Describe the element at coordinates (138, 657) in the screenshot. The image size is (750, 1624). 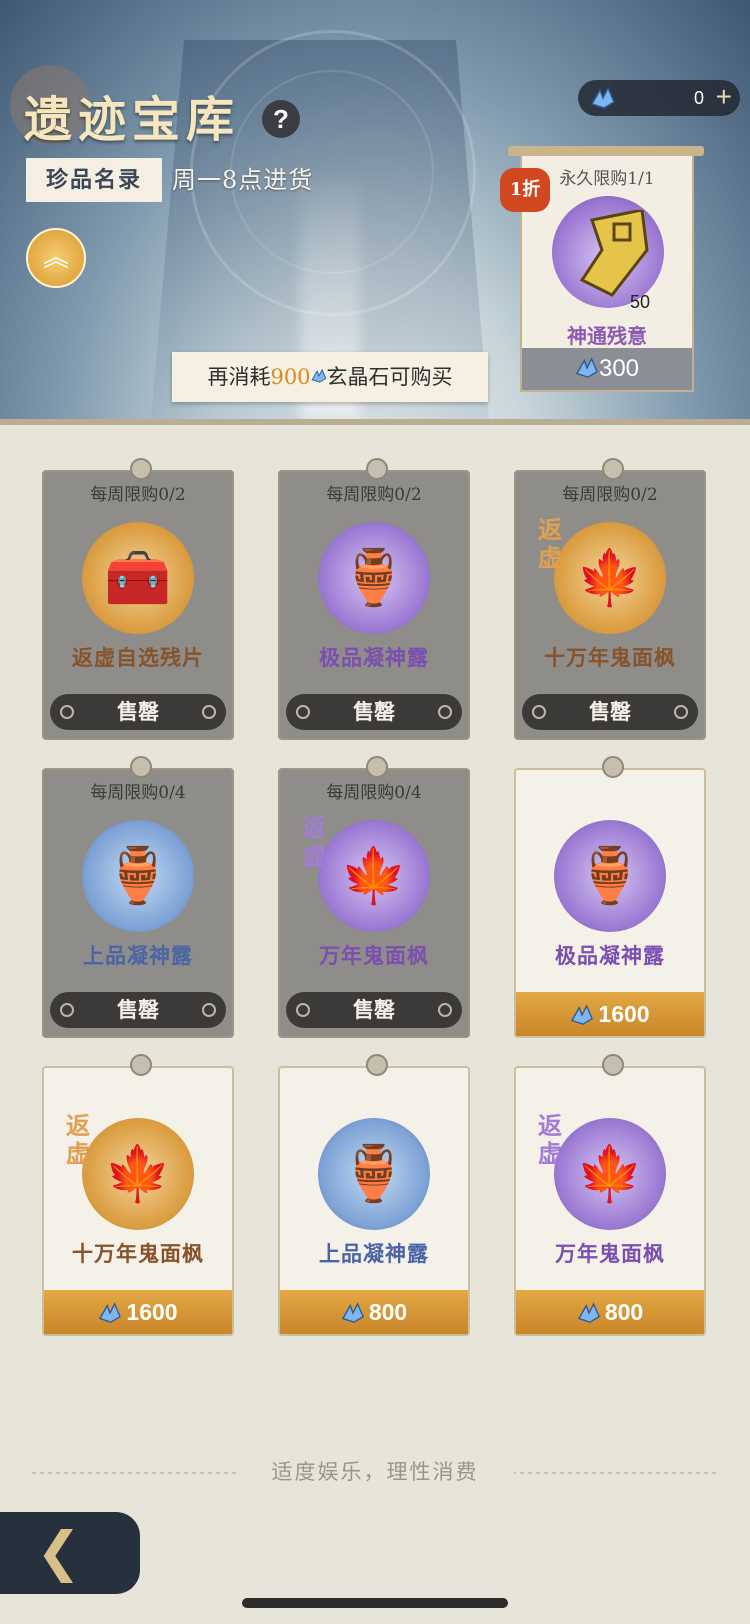
I see `item-name: 返虚自选残片` at that location.